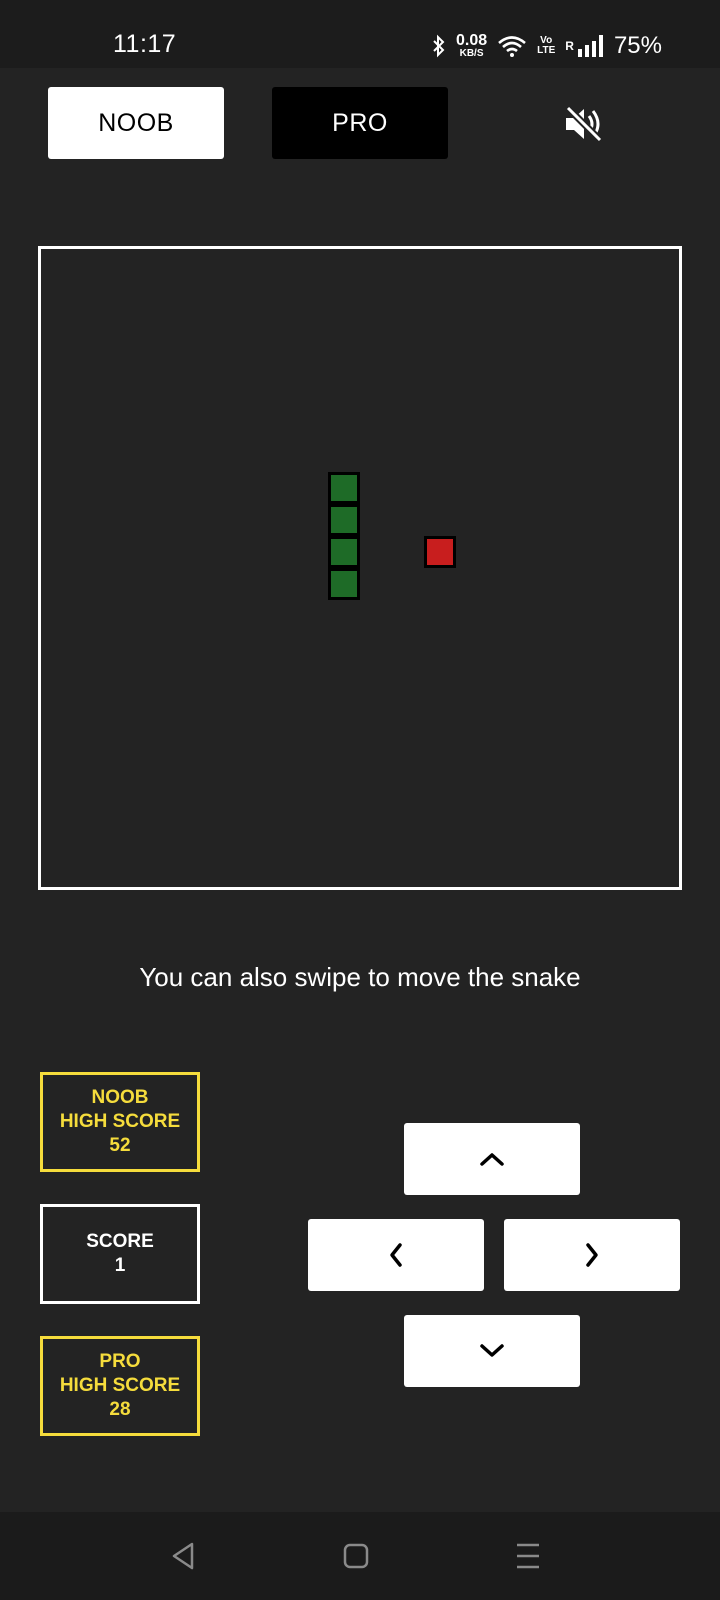 This screenshot has height=1600, width=720. What do you see at coordinates (136, 123) in the screenshot?
I see `noob-mode-button: NOOB` at bounding box center [136, 123].